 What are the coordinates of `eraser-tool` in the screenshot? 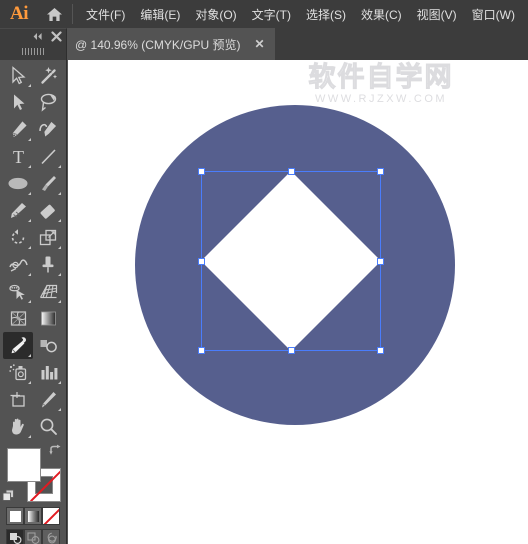 It's located at (48, 210).